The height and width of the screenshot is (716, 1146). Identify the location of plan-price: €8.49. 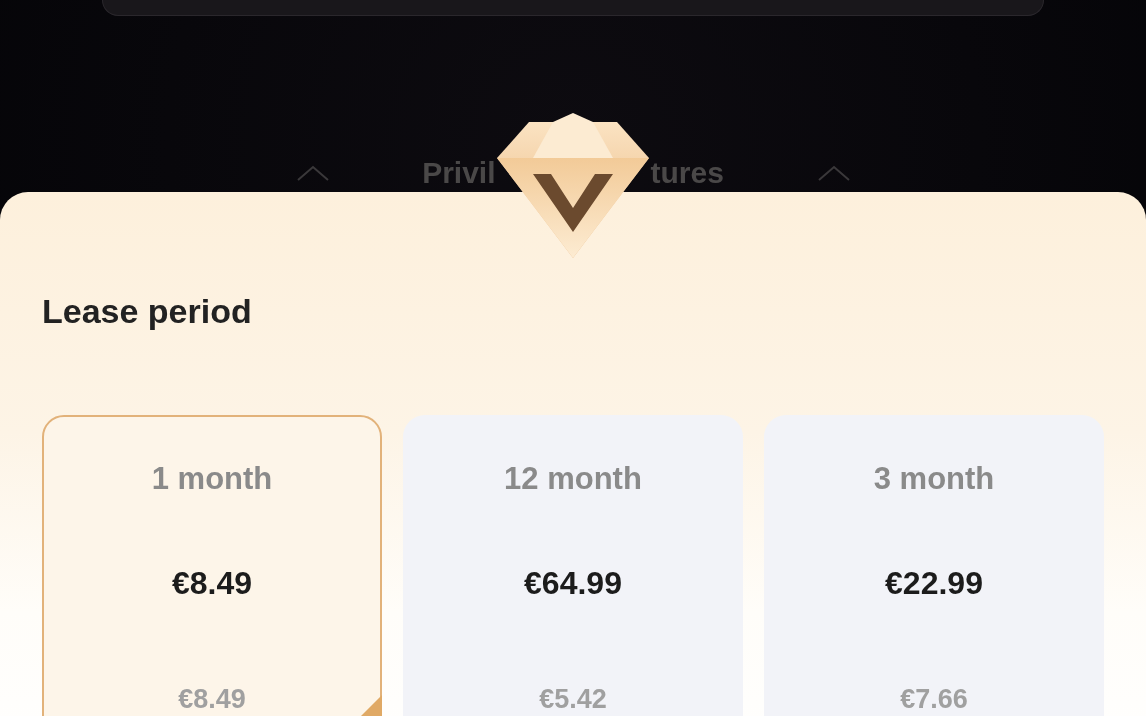
(212, 583).